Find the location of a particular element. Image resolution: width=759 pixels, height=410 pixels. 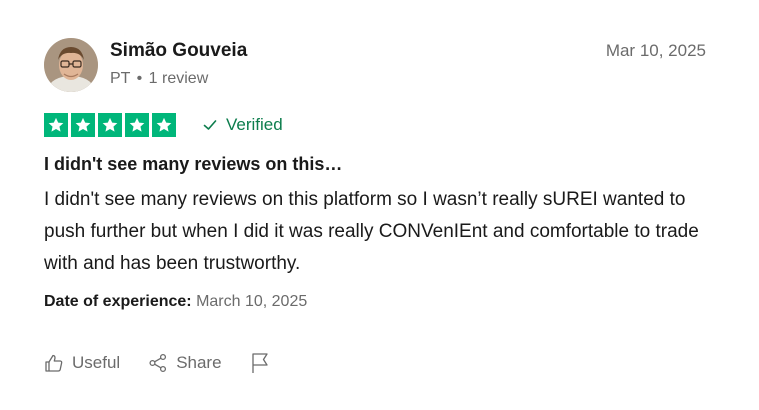

share-label: Share is located at coordinates (199, 362).